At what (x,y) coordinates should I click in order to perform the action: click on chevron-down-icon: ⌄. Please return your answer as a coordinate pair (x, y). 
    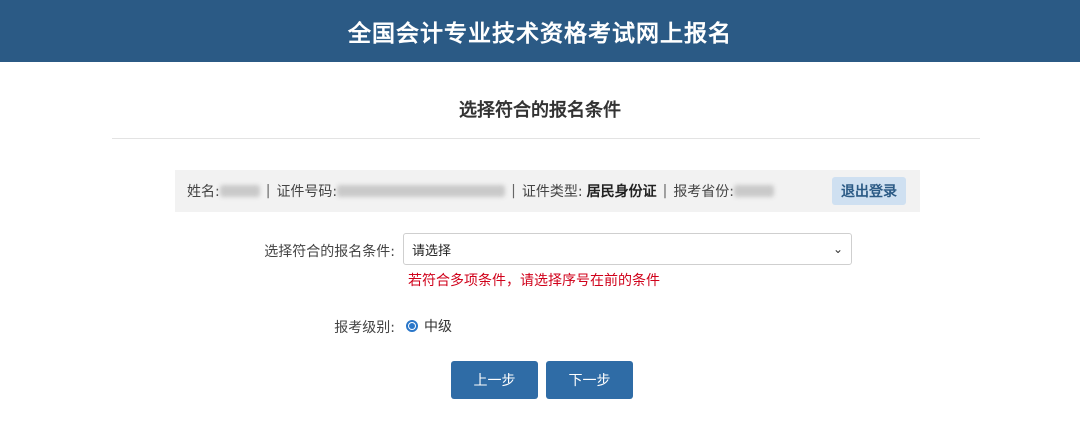
    Looking at the image, I should click on (837, 249).